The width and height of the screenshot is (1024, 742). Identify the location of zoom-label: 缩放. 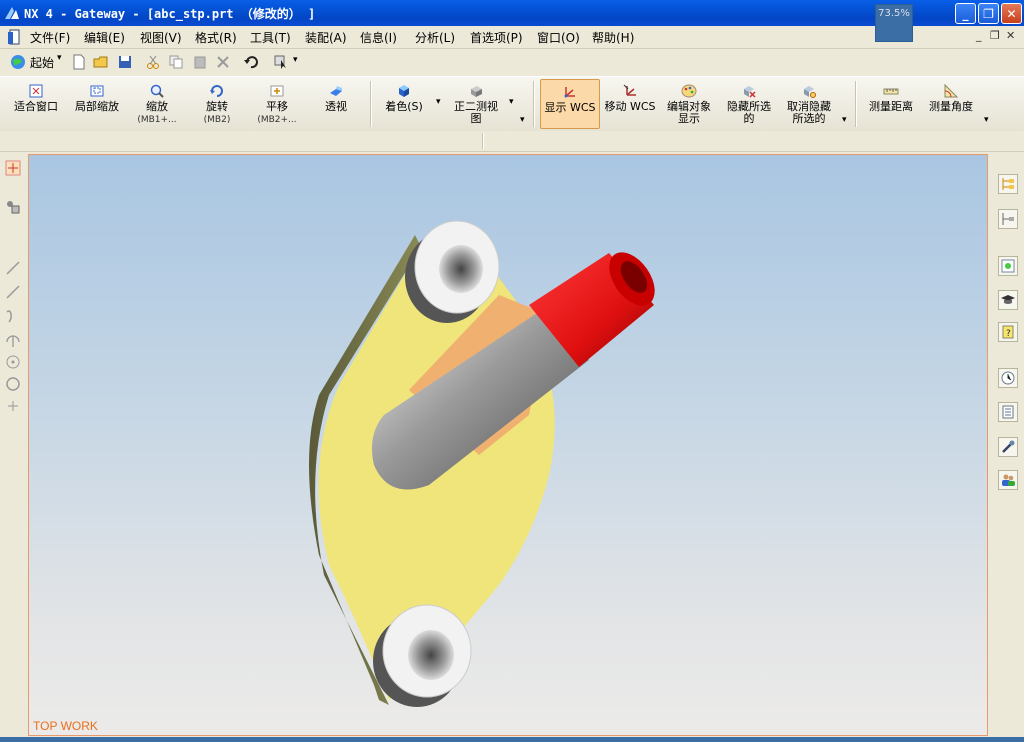
(157, 106).